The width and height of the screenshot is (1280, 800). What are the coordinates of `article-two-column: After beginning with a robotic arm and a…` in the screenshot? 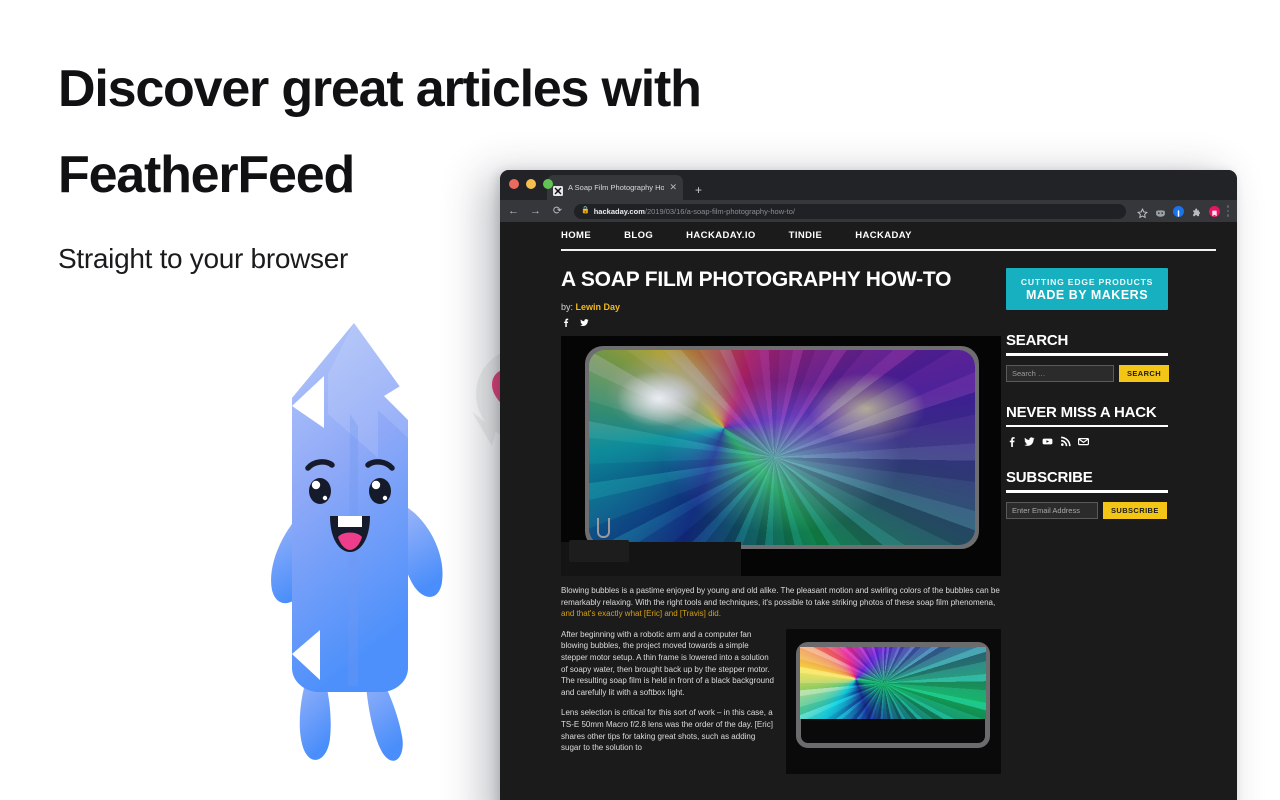 It's located at (781, 701).